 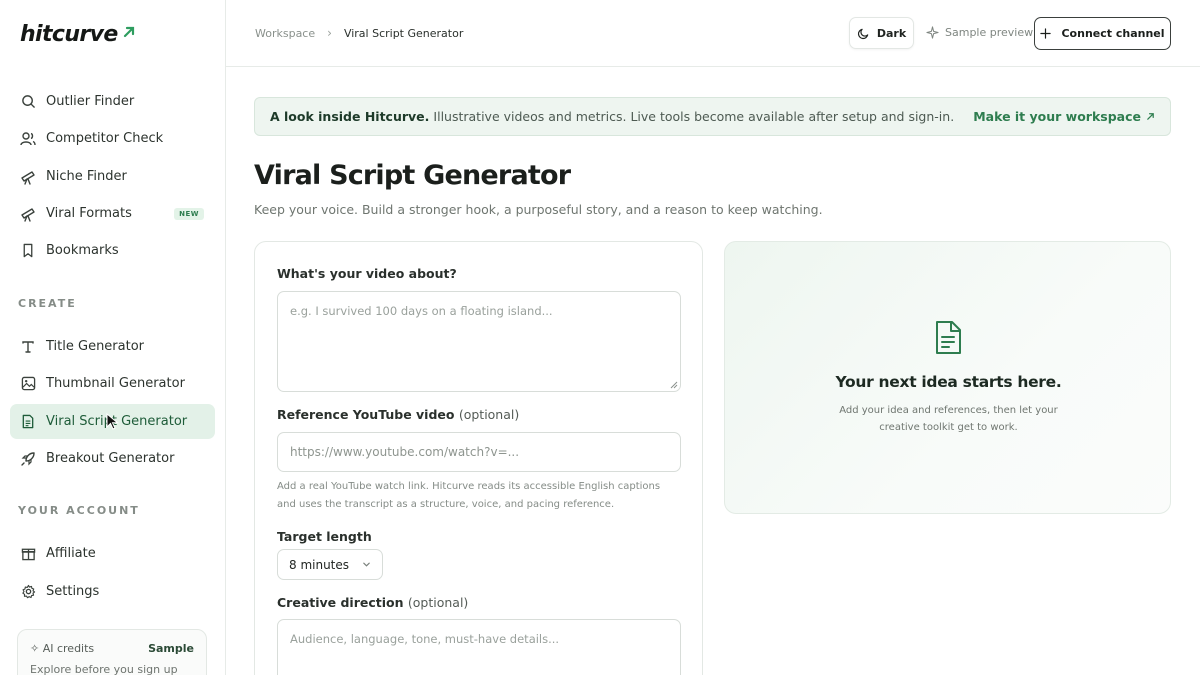 I want to click on dark-mode-label: Dark, so click(x=891, y=33).